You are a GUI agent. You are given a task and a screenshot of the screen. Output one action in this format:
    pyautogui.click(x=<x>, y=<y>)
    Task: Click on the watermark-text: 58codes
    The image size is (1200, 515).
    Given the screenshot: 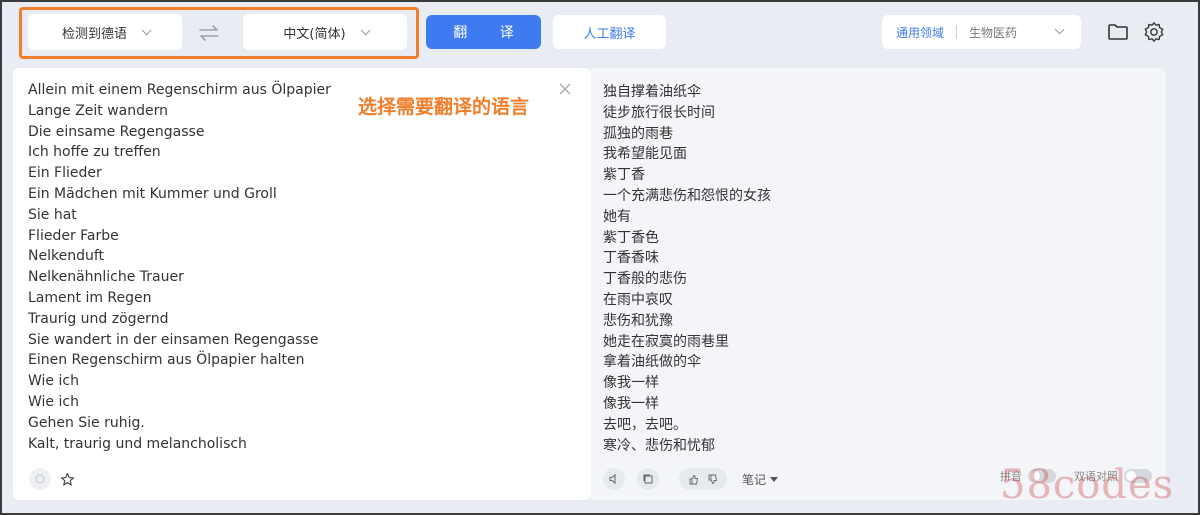 What is the action you would take?
    pyautogui.click(x=1087, y=485)
    